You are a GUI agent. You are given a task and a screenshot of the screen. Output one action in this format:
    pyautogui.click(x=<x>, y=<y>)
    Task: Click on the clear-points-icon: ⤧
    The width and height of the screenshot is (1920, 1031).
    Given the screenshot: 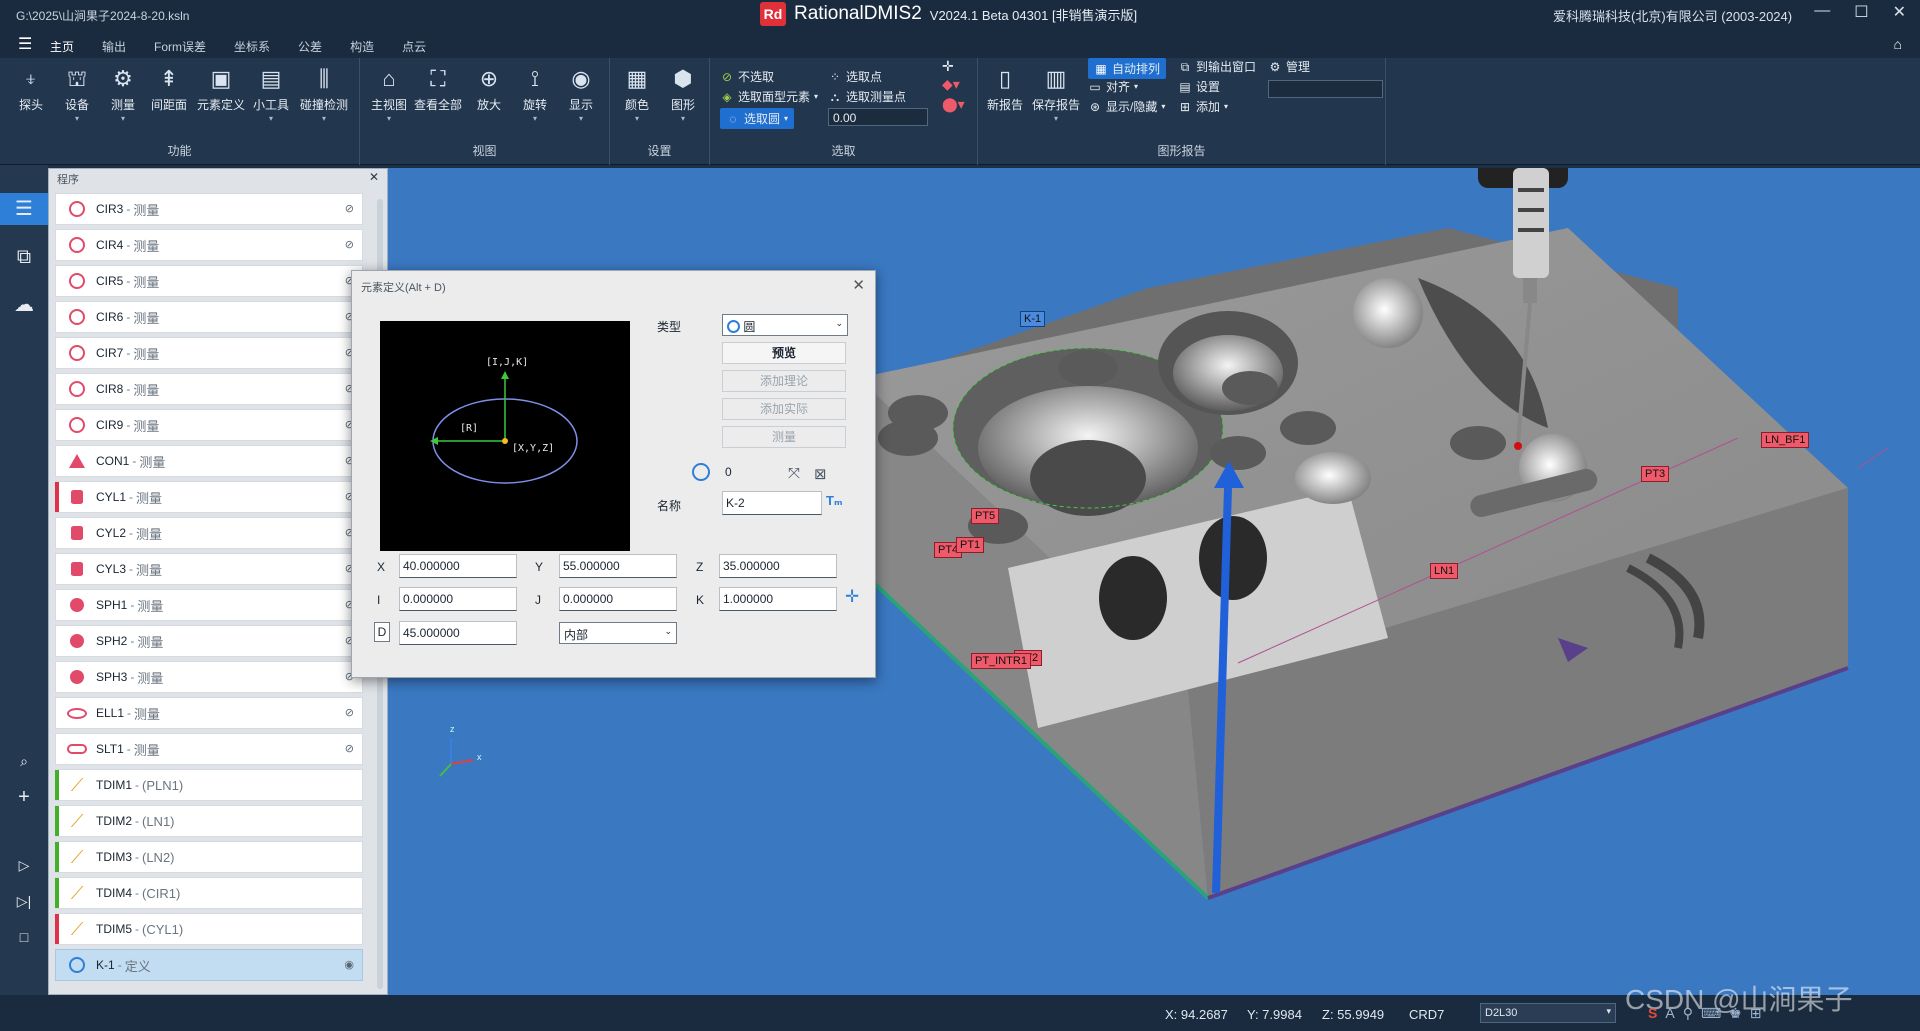 What is the action you would take?
    pyautogui.click(x=794, y=473)
    